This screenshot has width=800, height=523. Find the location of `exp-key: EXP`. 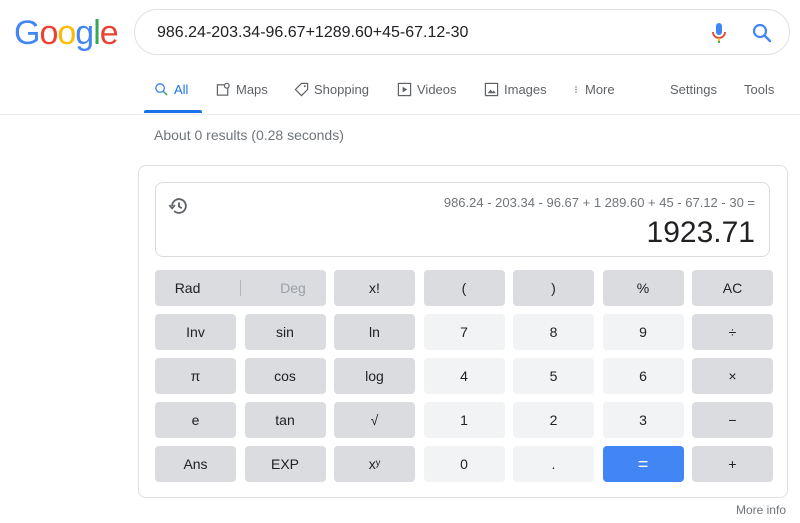

exp-key: EXP is located at coordinates (285, 464).